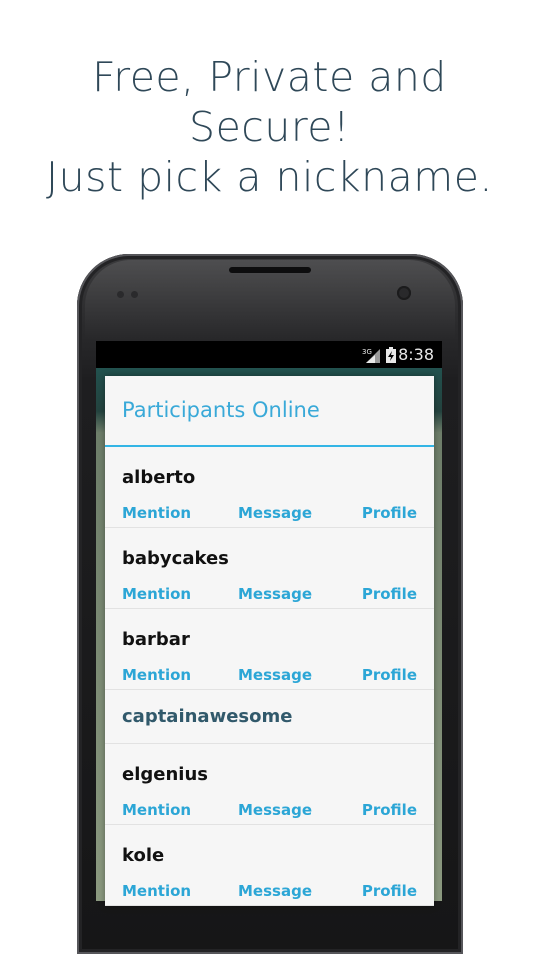 The width and height of the screenshot is (539, 954). Describe the element at coordinates (269, 354) in the screenshot. I see `status-bar: 3G 8:38` at that location.